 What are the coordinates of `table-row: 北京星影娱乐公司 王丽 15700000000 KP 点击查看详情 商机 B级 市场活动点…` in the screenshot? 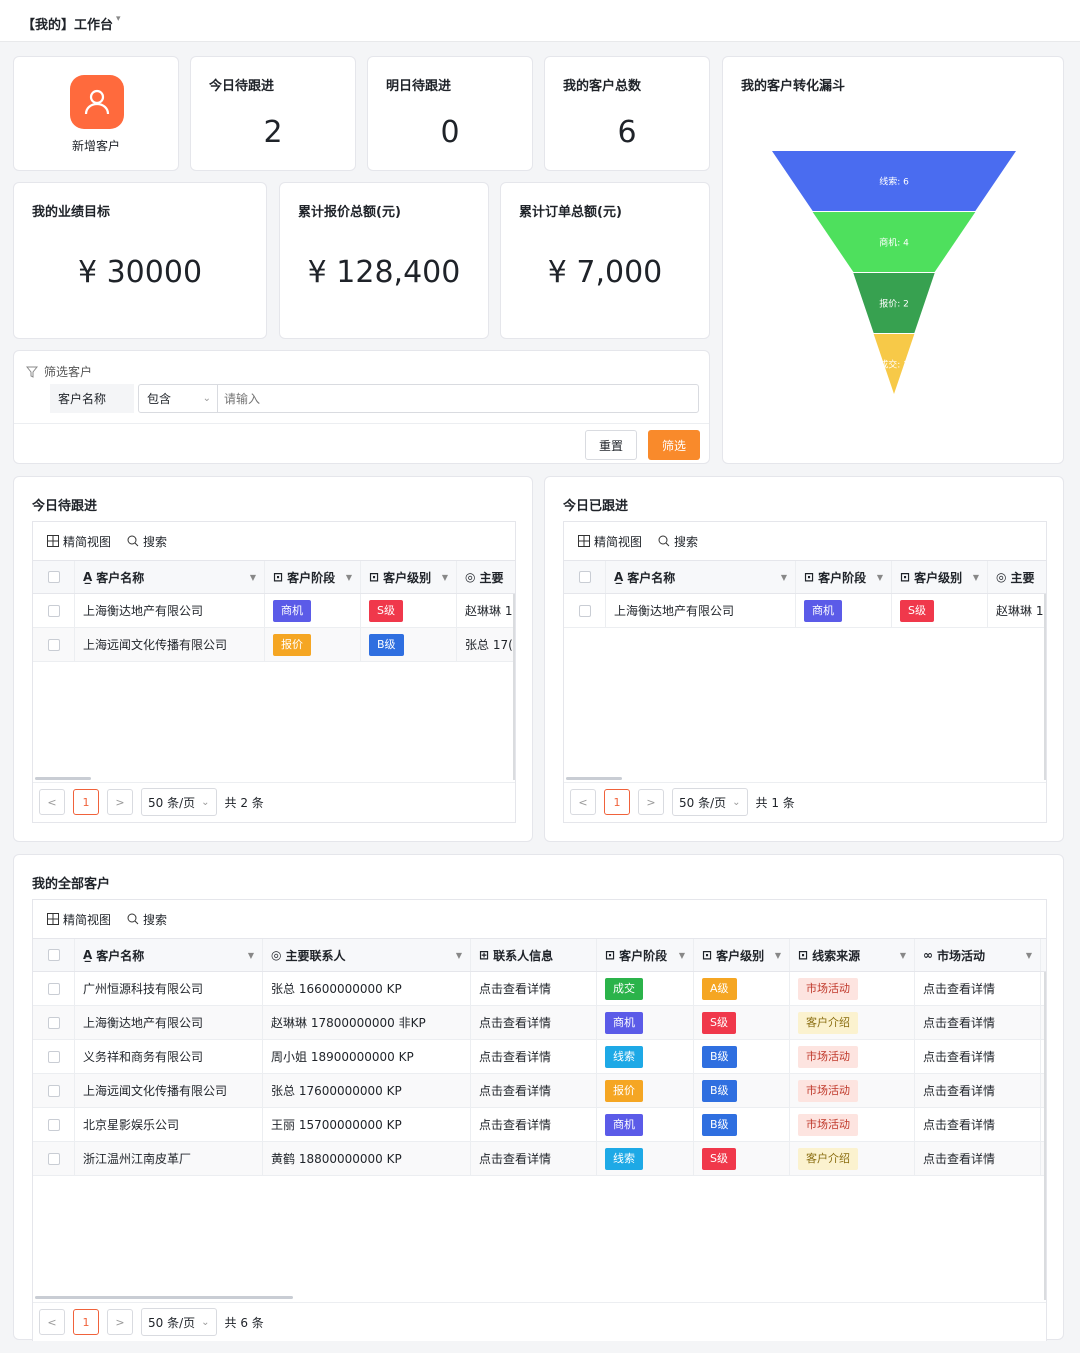 It's located at (539, 1125).